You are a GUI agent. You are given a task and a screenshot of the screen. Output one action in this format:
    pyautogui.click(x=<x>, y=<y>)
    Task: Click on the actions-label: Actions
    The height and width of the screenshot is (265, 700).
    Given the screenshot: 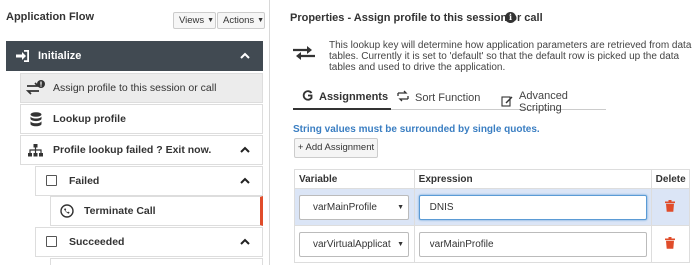 What is the action you would take?
    pyautogui.click(x=239, y=20)
    